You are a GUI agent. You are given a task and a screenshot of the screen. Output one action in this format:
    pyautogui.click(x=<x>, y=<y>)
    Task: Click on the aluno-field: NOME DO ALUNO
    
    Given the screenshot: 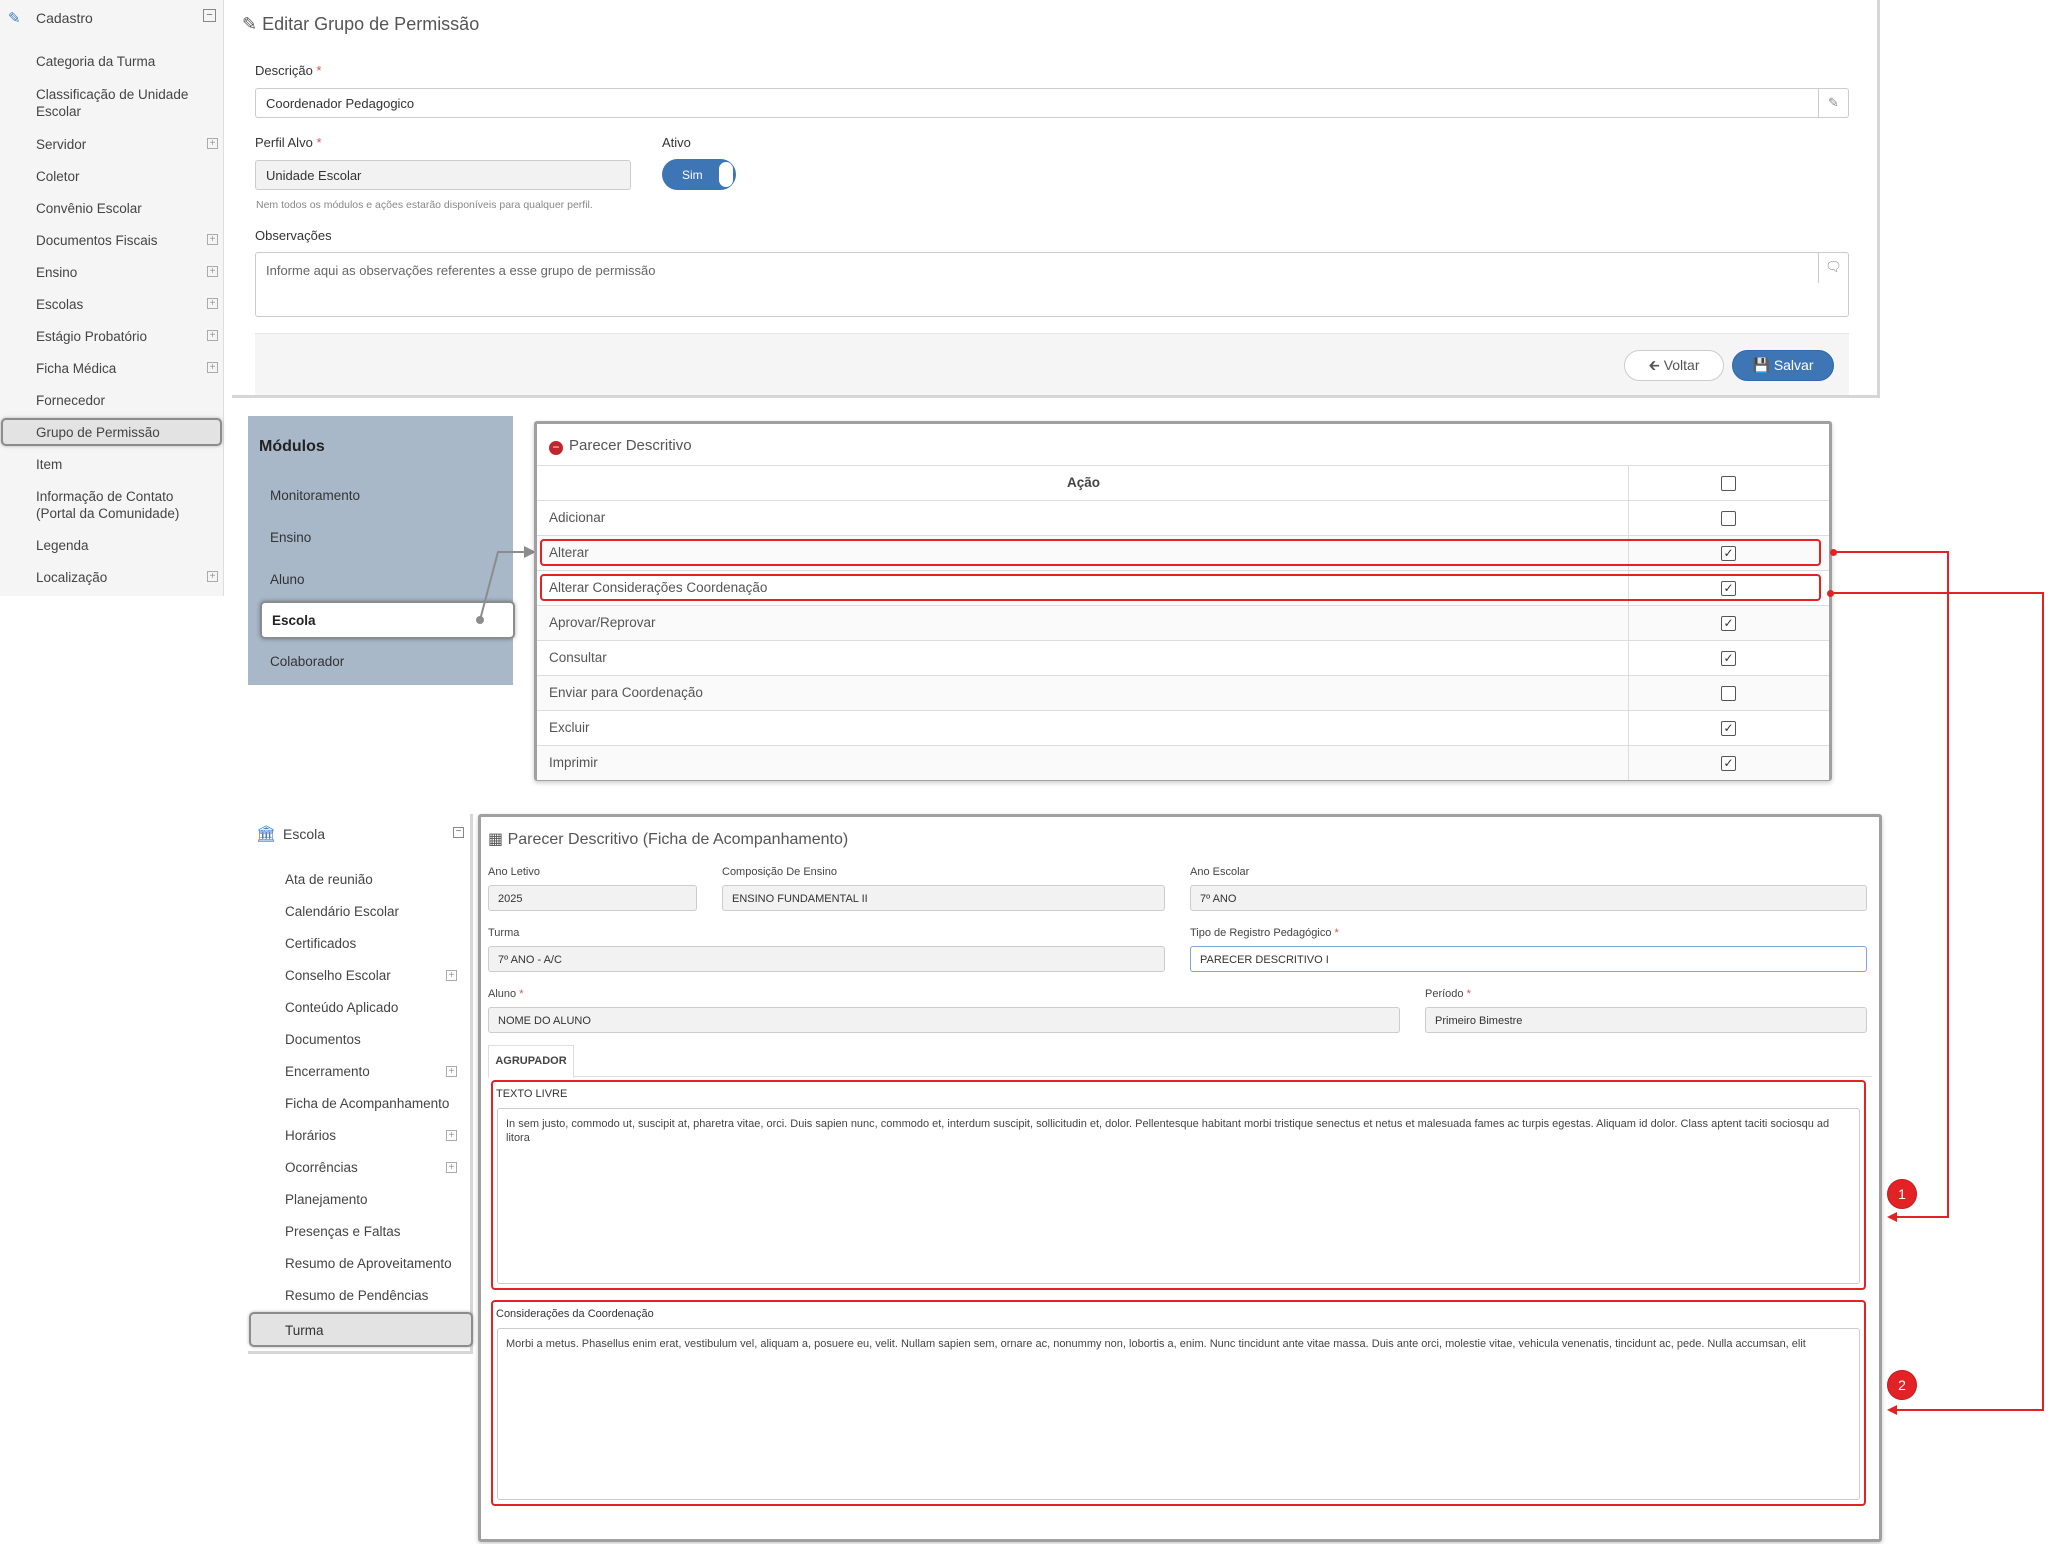 What is the action you would take?
    pyautogui.click(x=944, y=1020)
    